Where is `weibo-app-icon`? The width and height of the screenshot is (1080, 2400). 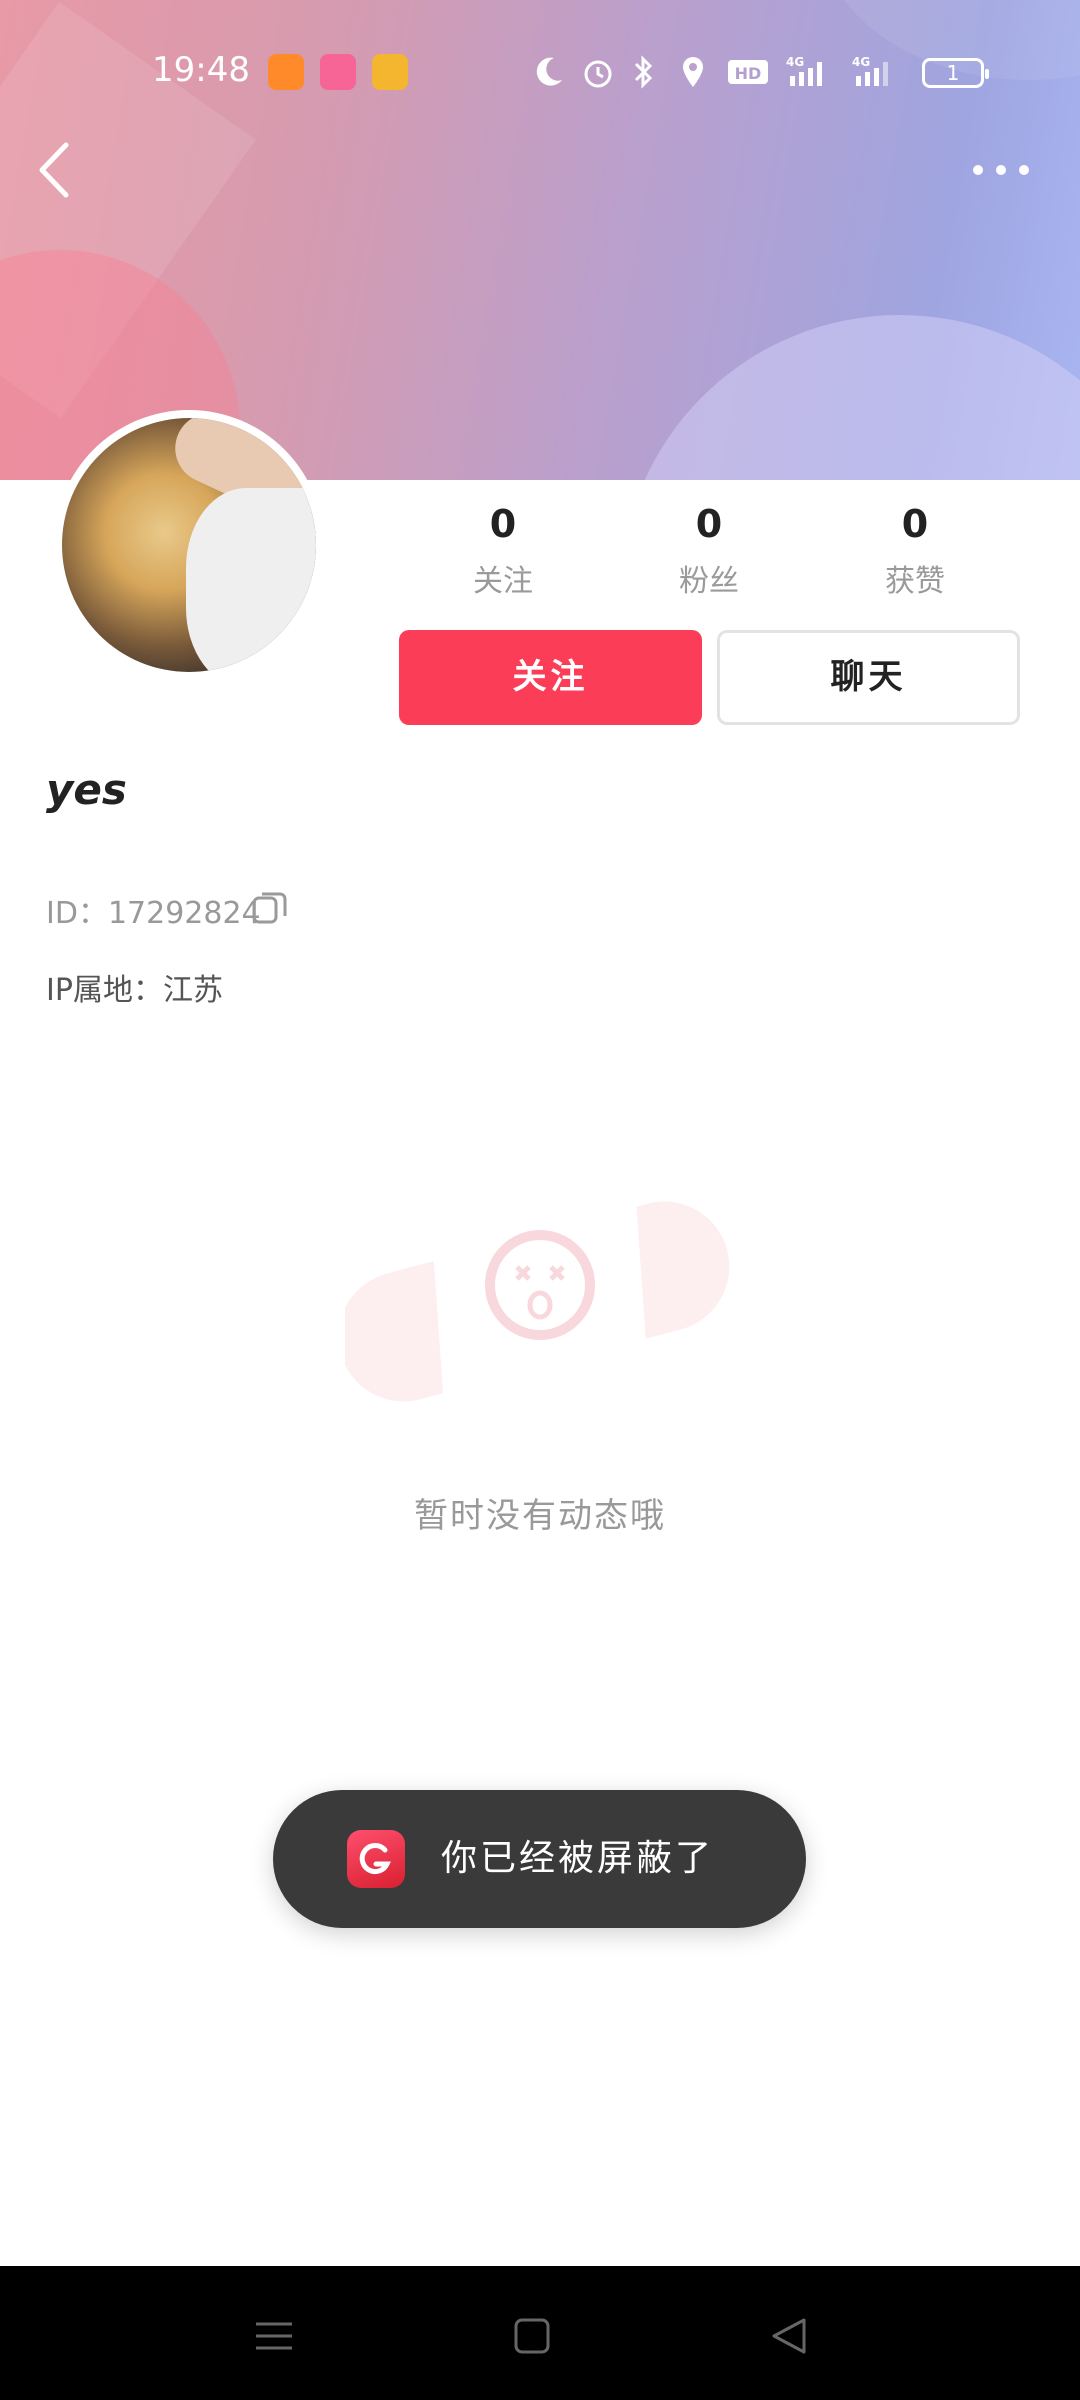 weibo-app-icon is located at coordinates (390, 72).